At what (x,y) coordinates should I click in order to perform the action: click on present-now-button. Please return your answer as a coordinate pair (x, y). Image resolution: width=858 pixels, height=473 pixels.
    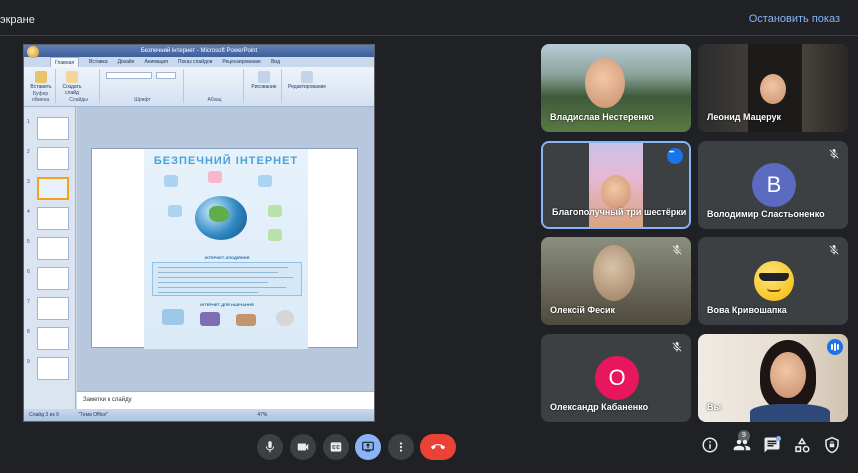
    Looking at the image, I should click on (368, 447).